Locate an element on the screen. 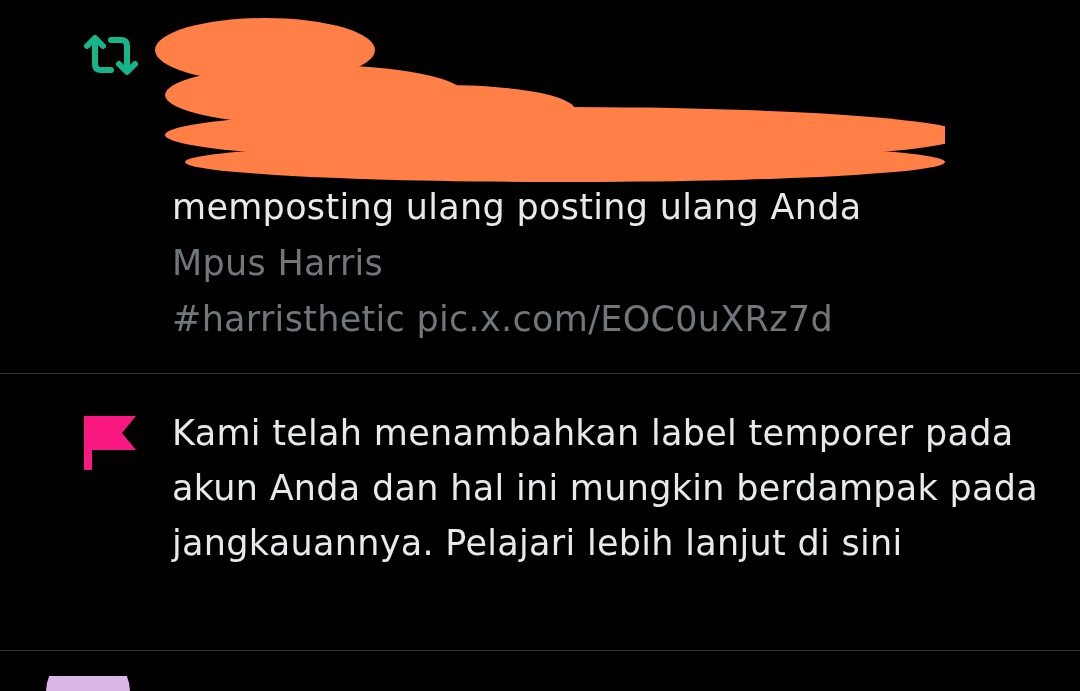  flag-icon is located at coordinates (110, 443).